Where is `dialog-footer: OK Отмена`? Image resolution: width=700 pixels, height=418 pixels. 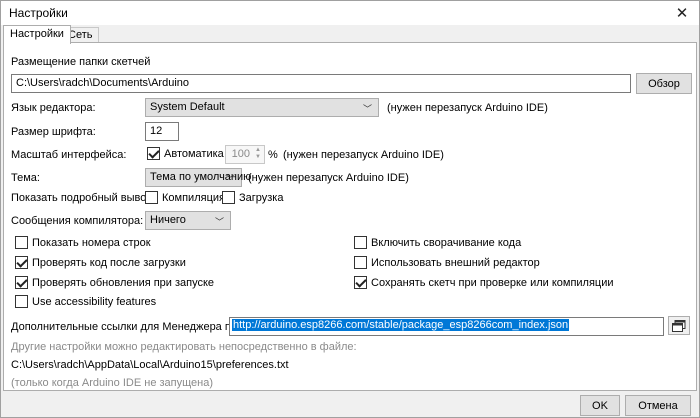 dialog-footer: OK Отмена is located at coordinates (350, 405).